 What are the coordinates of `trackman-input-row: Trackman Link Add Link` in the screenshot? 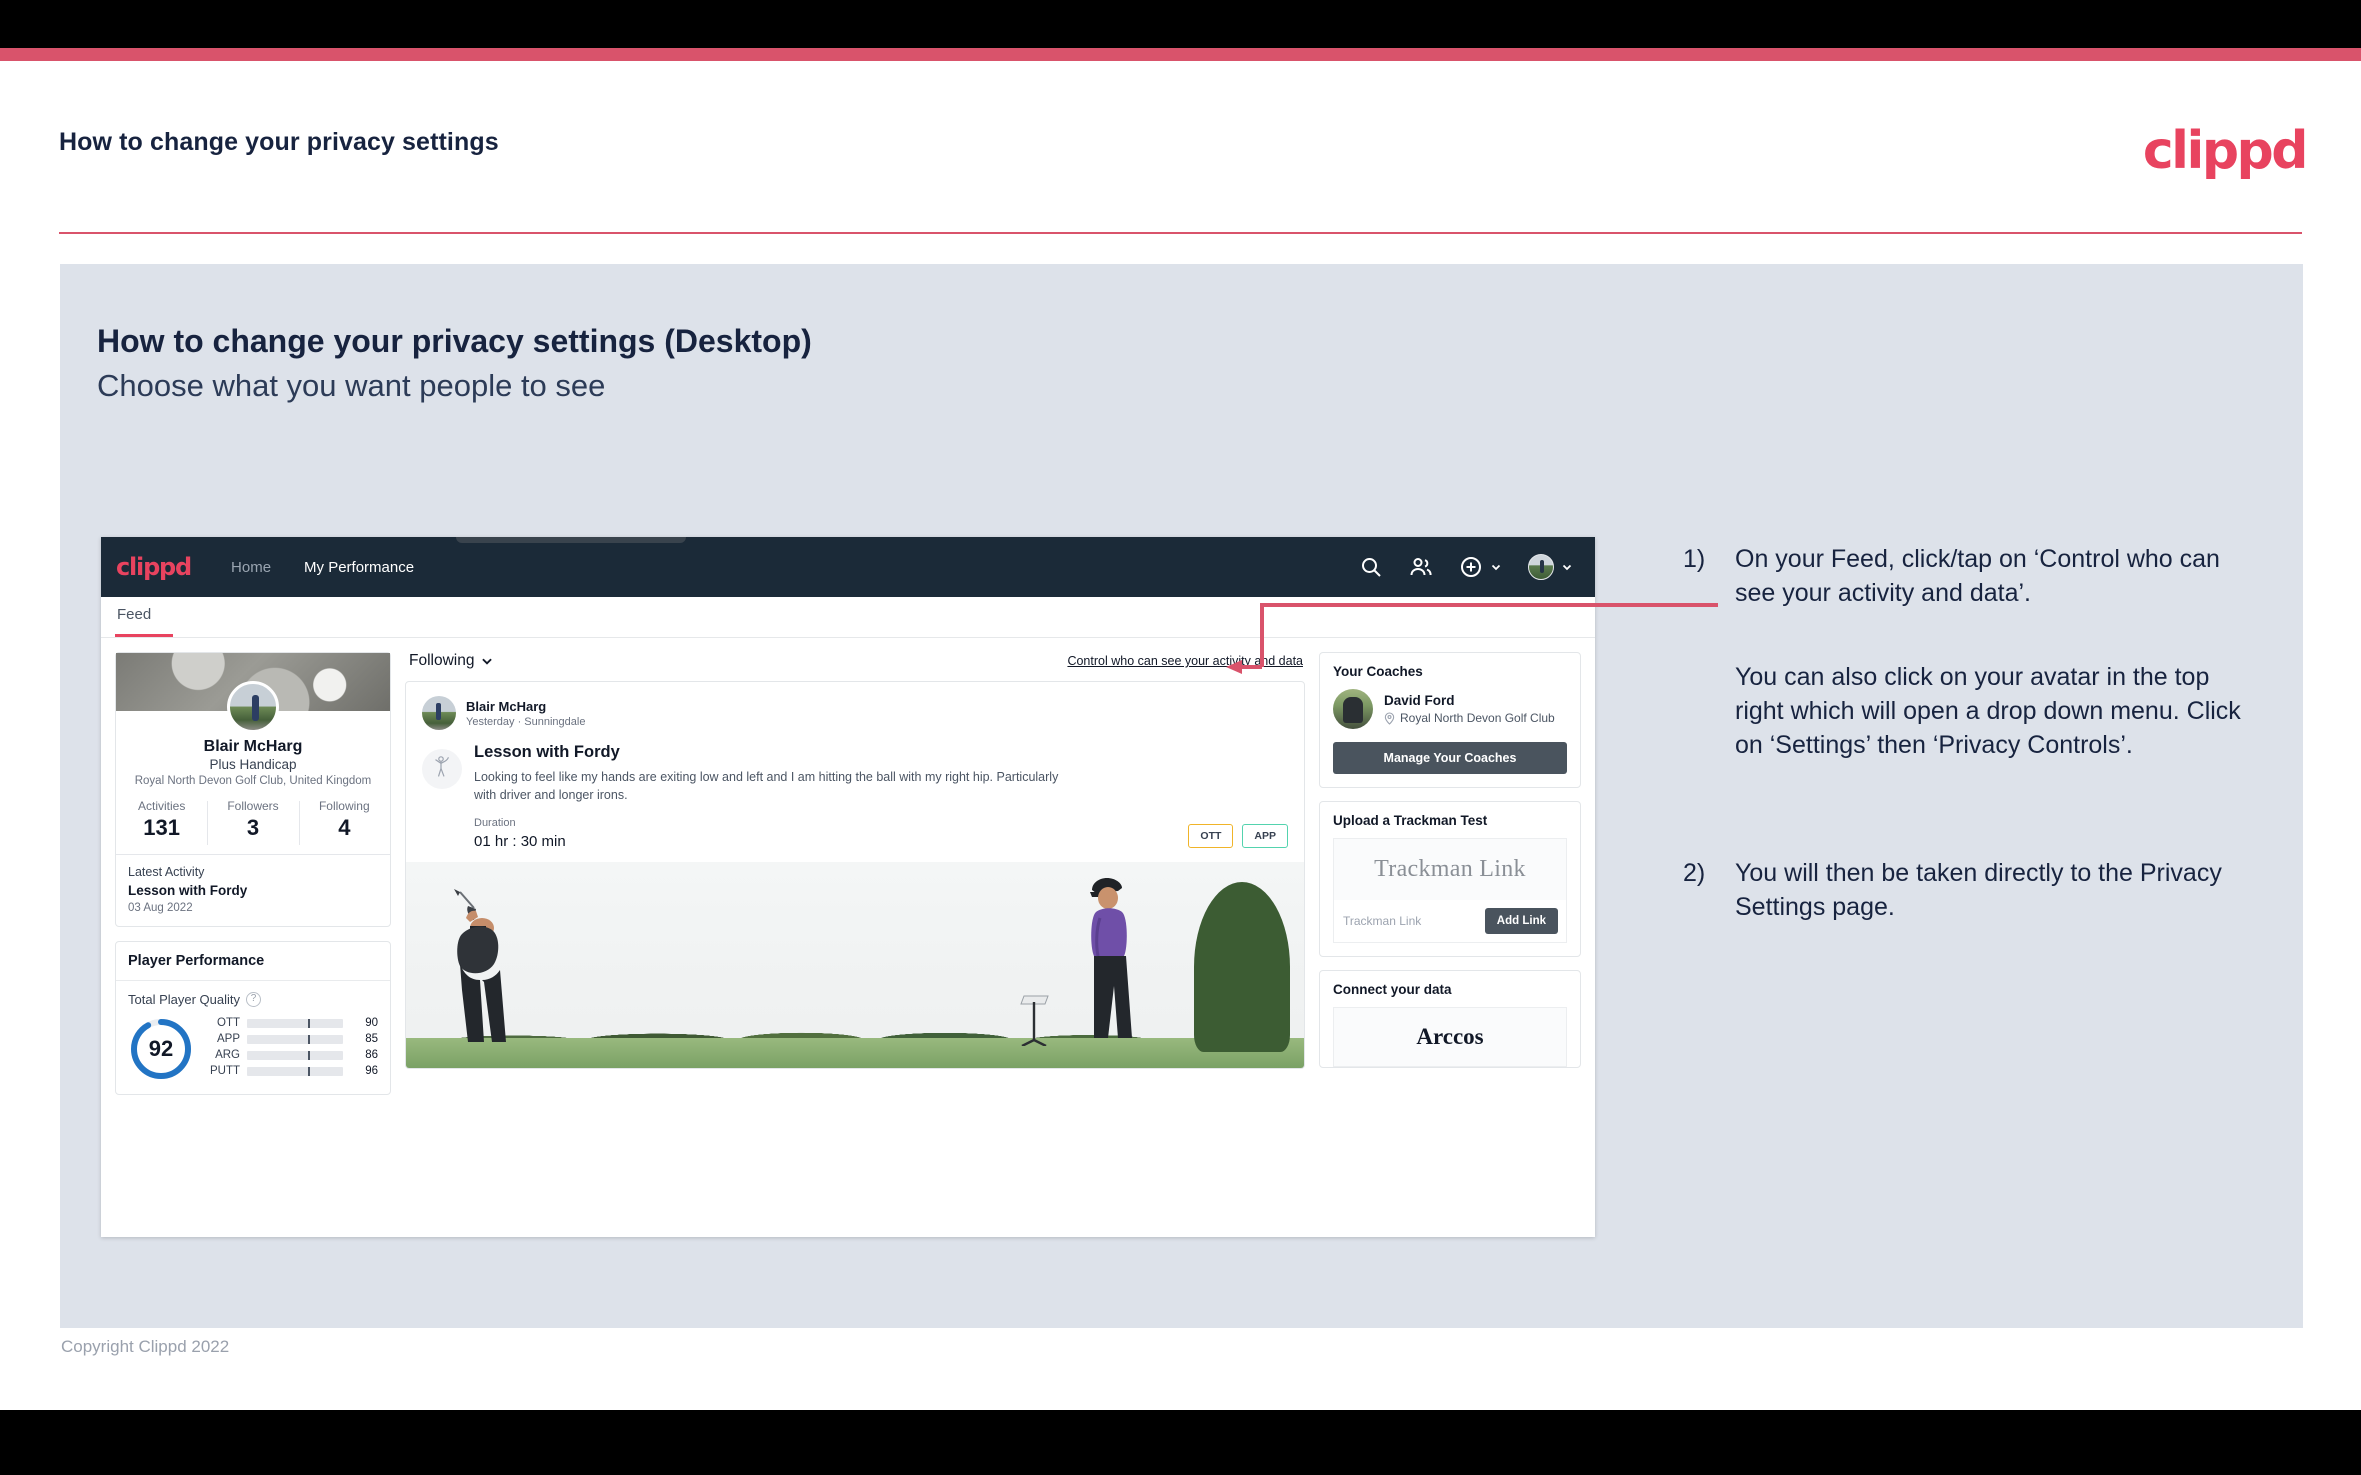 It's located at (1450, 921).